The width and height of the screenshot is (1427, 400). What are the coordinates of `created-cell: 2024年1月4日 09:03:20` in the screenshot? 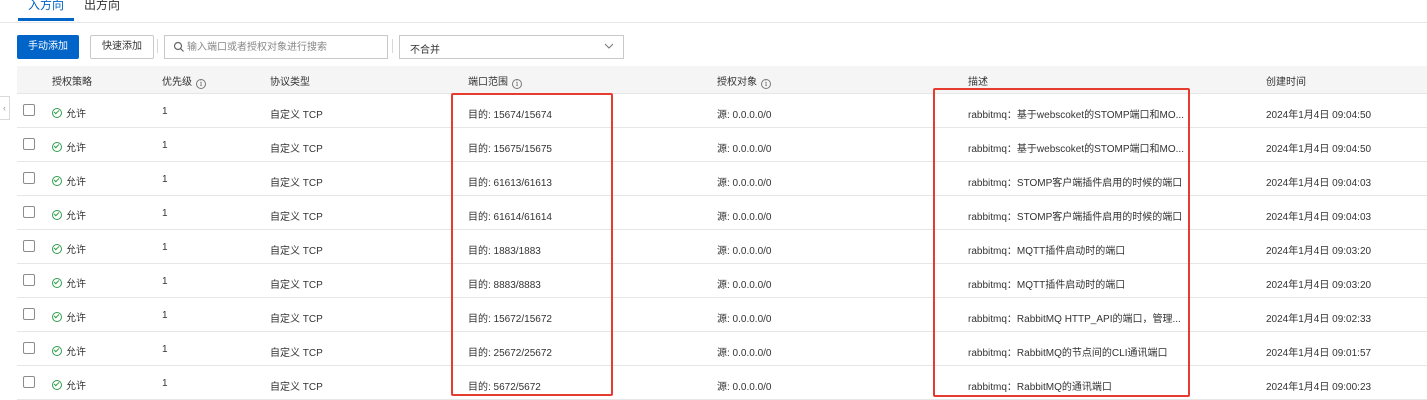 It's located at (1319, 251).